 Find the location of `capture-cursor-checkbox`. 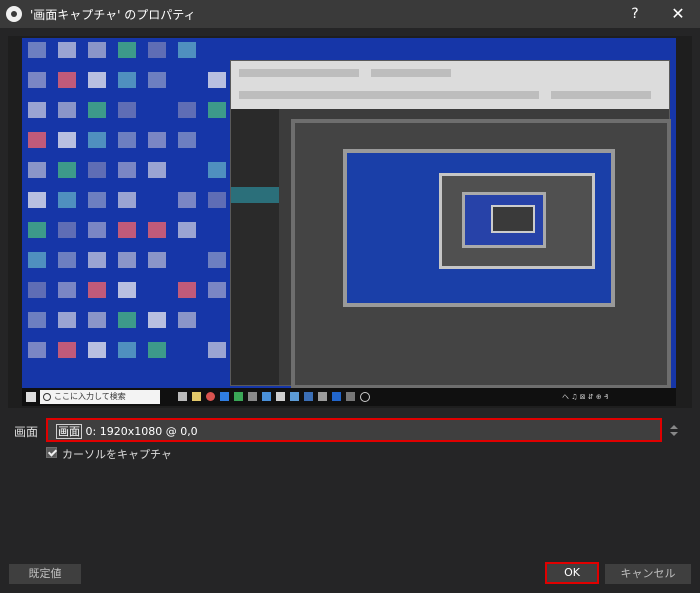

capture-cursor-checkbox is located at coordinates (51, 452).